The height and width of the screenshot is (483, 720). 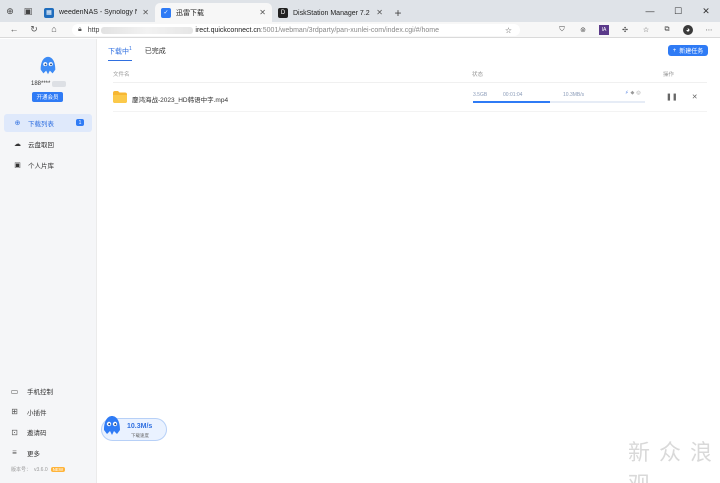 What do you see at coordinates (691, 52) in the screenshot?
I see `new-task-label: 新建任务` at bounding box center [691, 52].